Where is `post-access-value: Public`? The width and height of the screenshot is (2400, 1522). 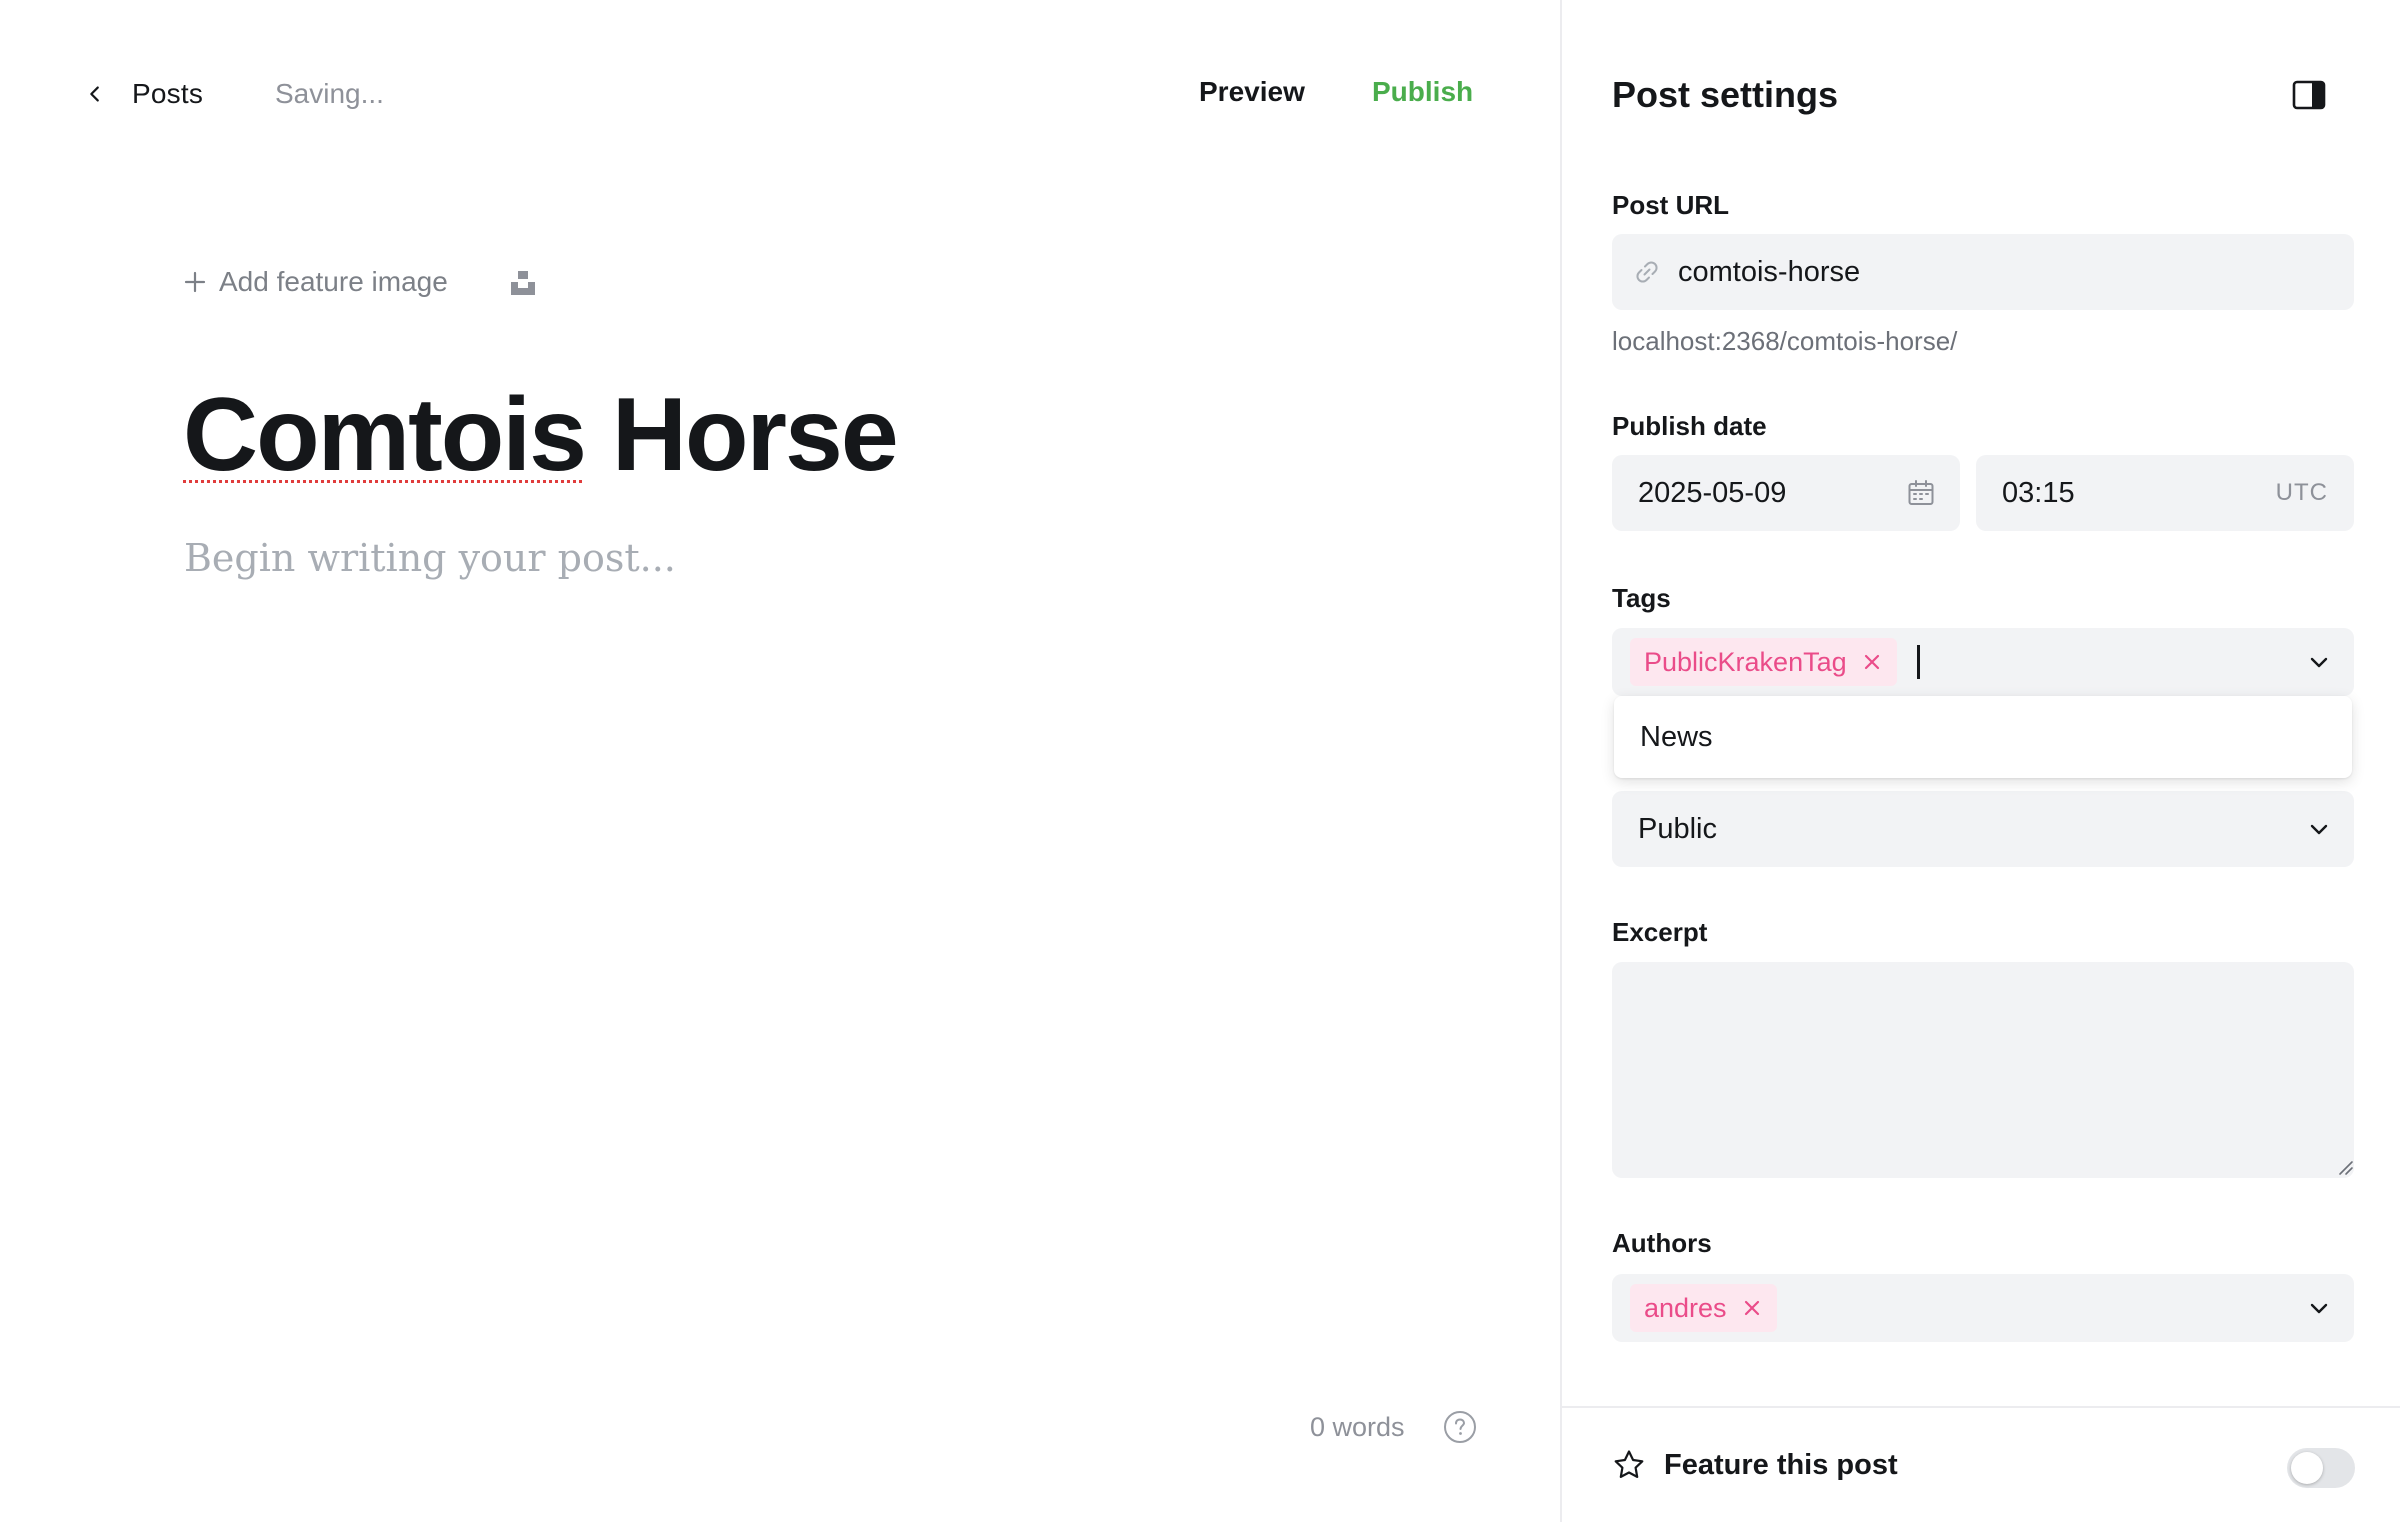
post-access-value: Public is located at coordinates (1677, 828).